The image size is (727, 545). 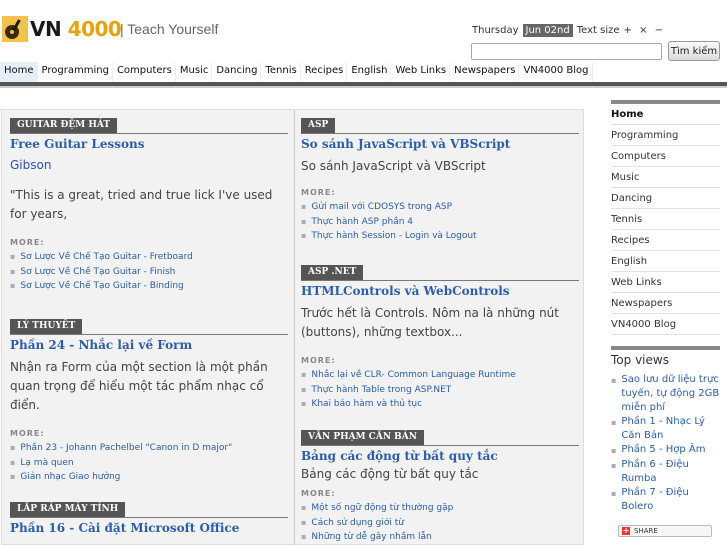 I want to click on list-item: ▪ Một số ngữ động từ thường gặp, so click(x=440, y=508).